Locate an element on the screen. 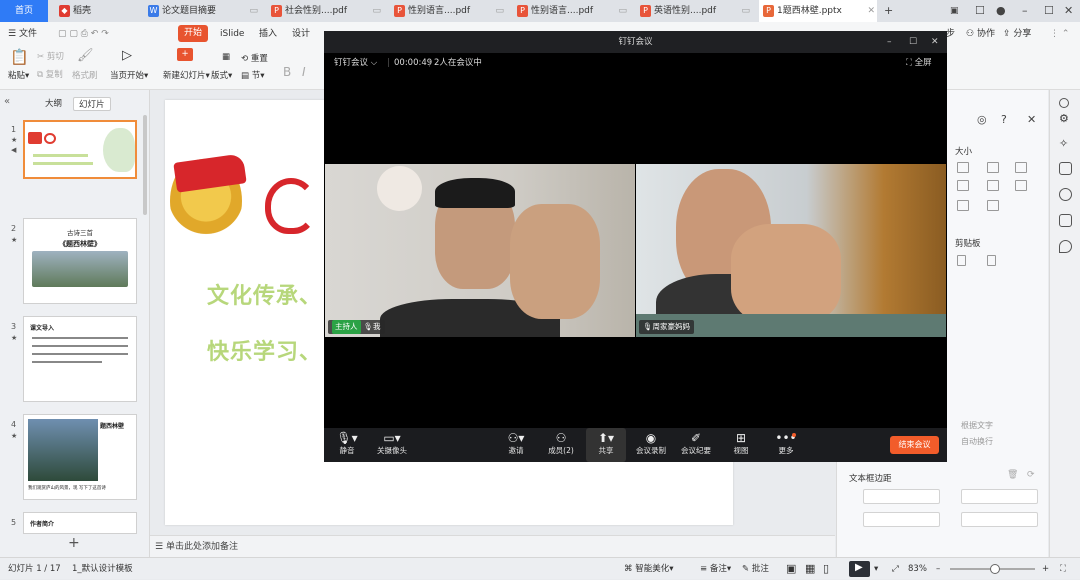 The image size is (1080, 580). zoom-in-icon: + is located at coordinates (1045, 569).